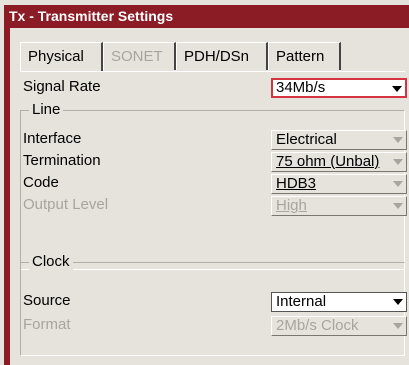  I want to click on code-dropdown: HDB3, so click(339, 184).